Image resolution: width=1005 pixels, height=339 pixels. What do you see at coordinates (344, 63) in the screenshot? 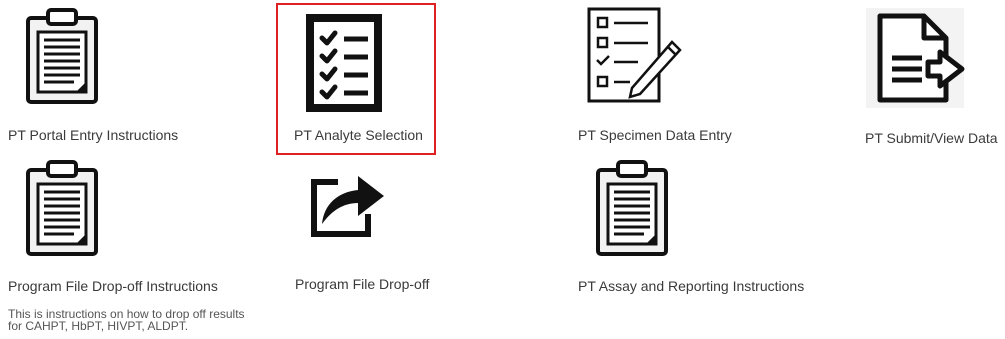
I see `checklist-icon` at bounding box center [344, 63].